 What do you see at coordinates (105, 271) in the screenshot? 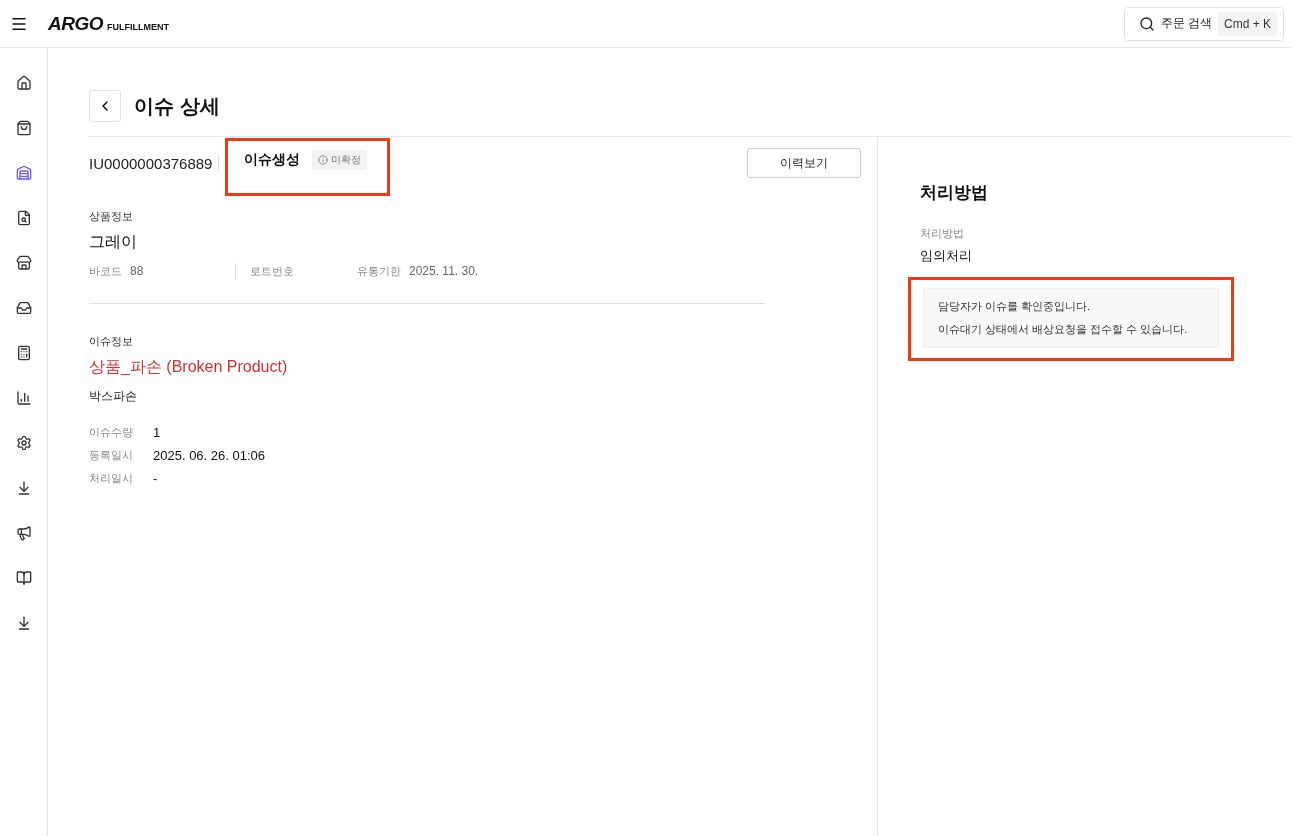
I see `field-label: 바코드` at bounding box center [105, 271].